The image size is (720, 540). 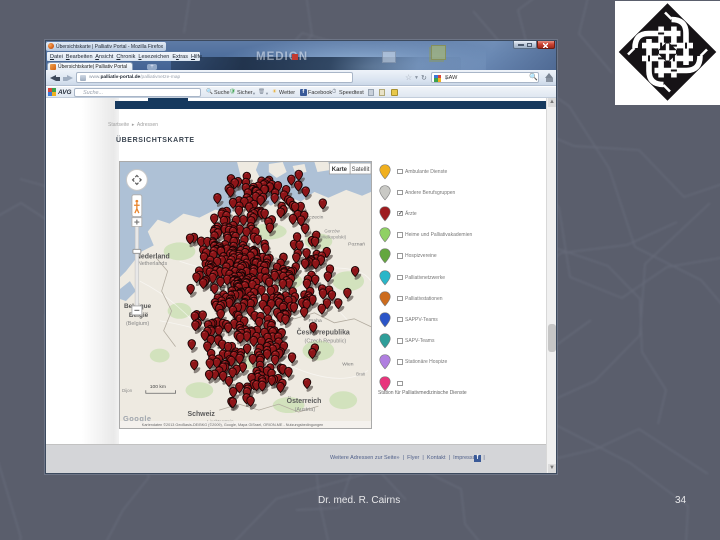 I want to click on svg-text: Karte, so click(x=340, y=170).